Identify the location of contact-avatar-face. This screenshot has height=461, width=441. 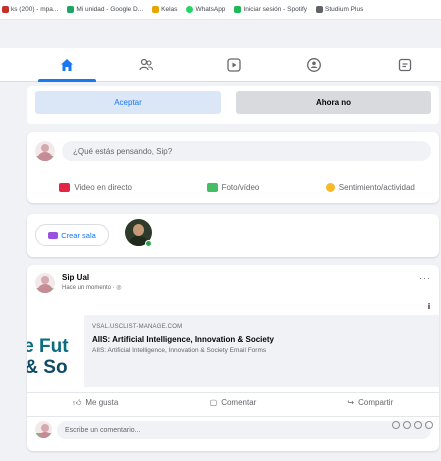
(138, 230).